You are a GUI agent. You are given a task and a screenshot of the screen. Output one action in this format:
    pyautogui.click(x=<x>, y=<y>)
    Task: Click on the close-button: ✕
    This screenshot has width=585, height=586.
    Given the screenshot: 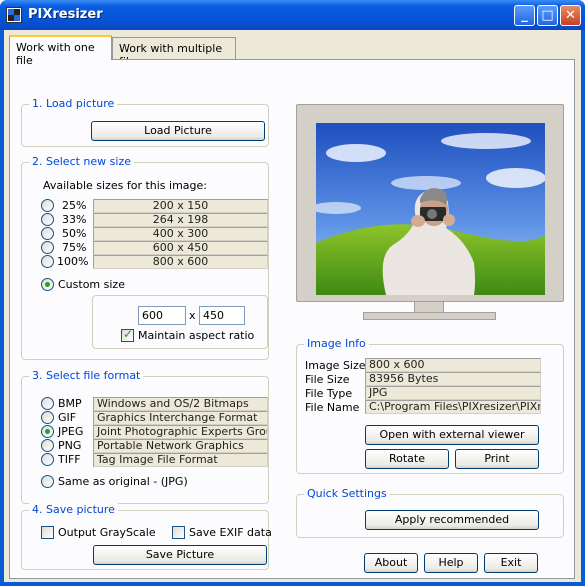 What is the action you would take?
    pyautogui.click(x=570, y=15)
    